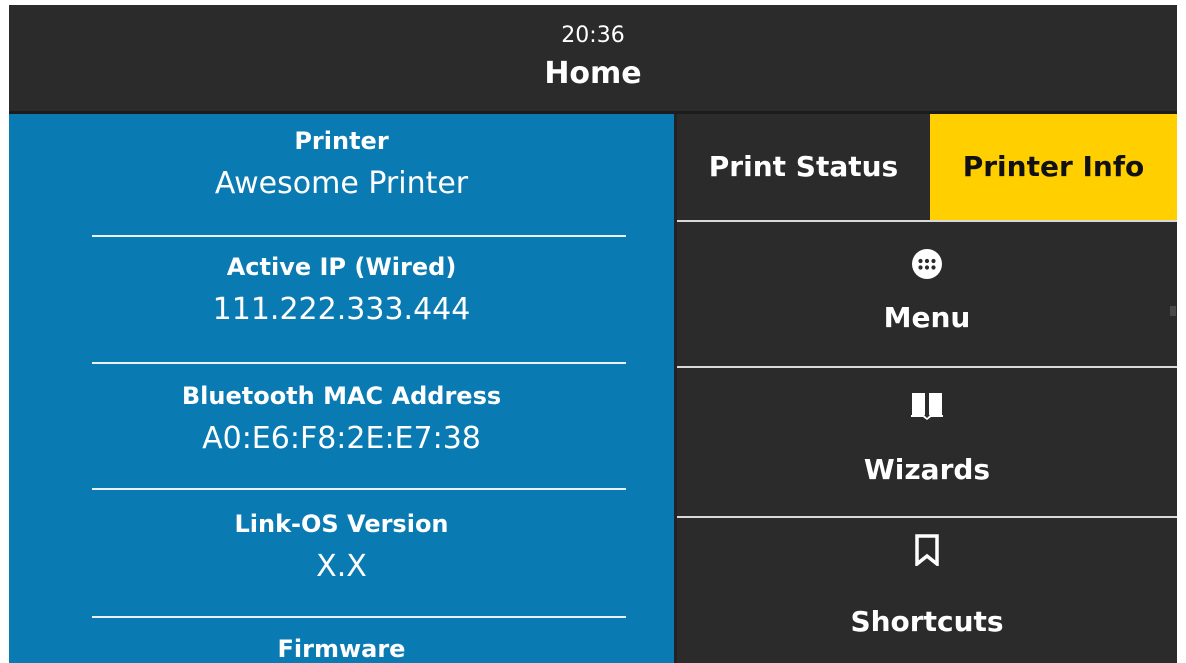  What do you see at coordinates (927, 442) in the screenshot?
I see `wizards-button: Wizards` at bounding box center [927, 442].